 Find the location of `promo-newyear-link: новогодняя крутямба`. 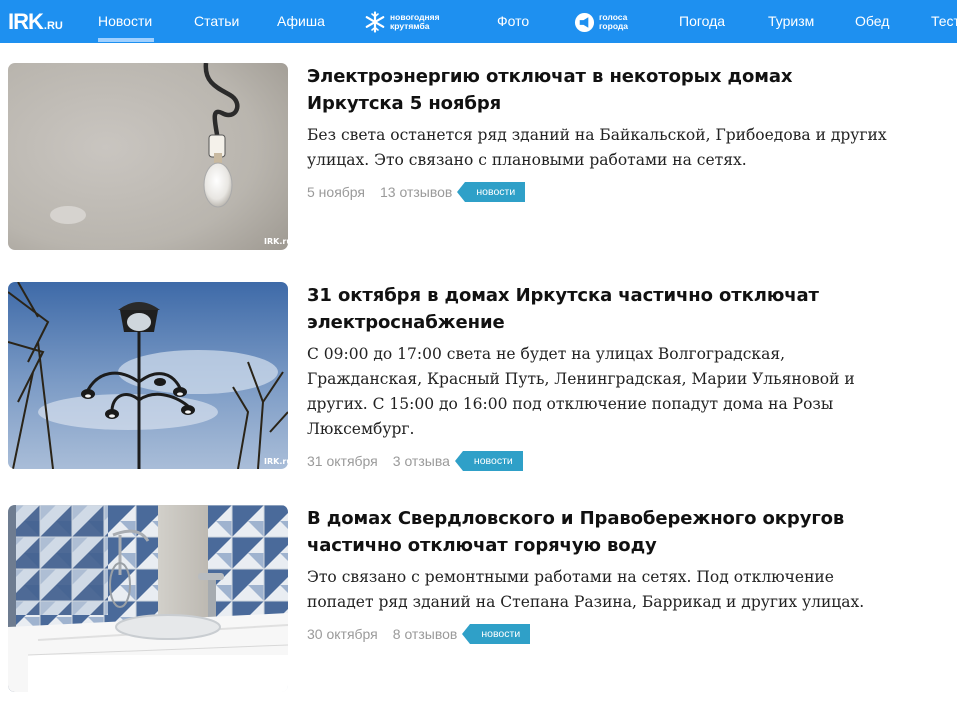

promo-newyear-link: новогодняя крутямба is located at coordinates (401, 22).